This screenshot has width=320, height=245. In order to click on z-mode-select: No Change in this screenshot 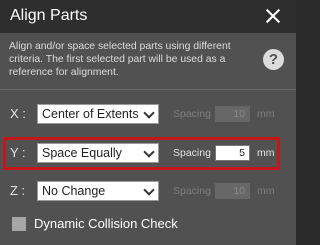, I will do `click(98, 191)`.